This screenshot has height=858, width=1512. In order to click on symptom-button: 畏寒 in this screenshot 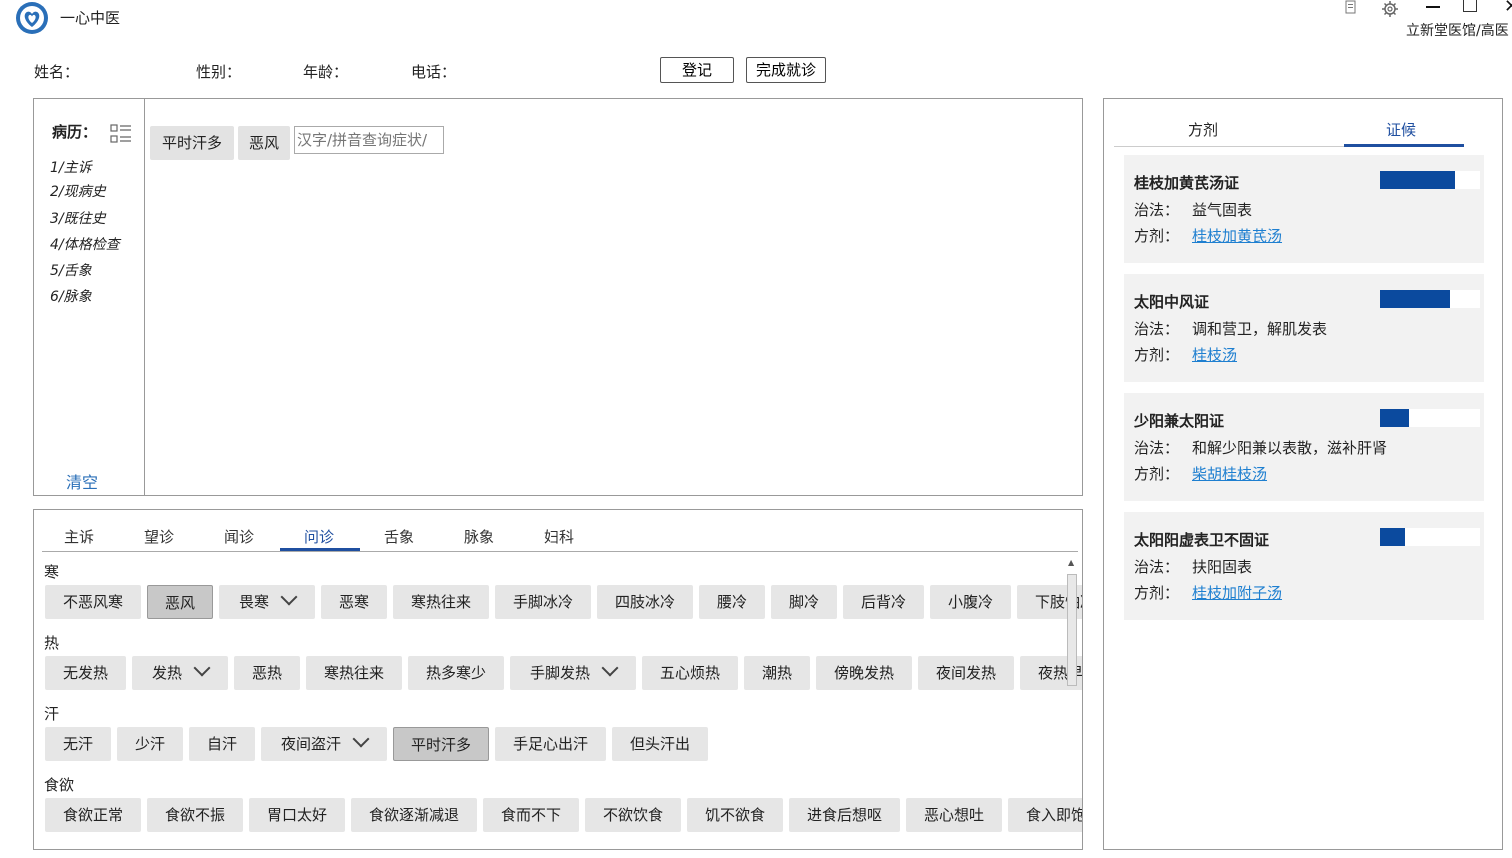, I will do `click(267, 602)`.